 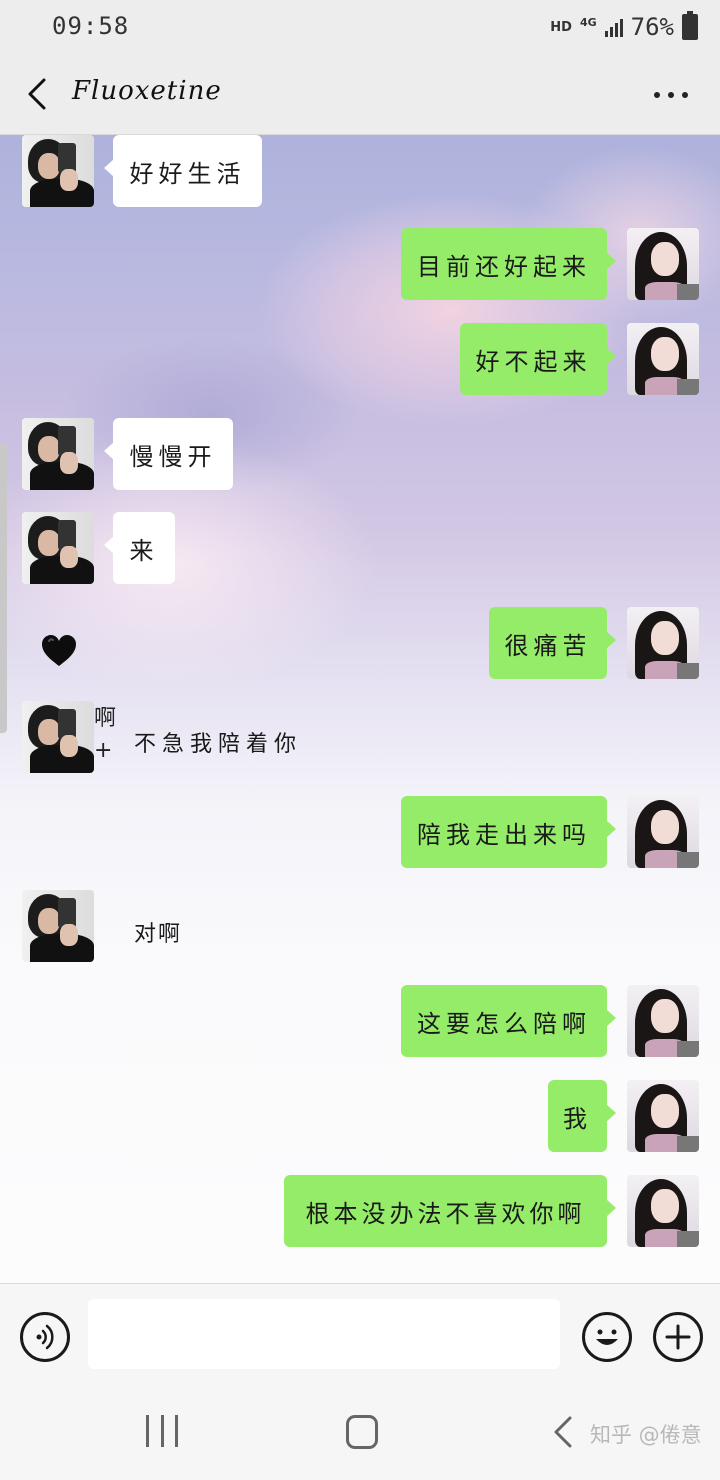 I want to click on message-bubble-sent: 目前还好起来, so click(x=508, y=264).